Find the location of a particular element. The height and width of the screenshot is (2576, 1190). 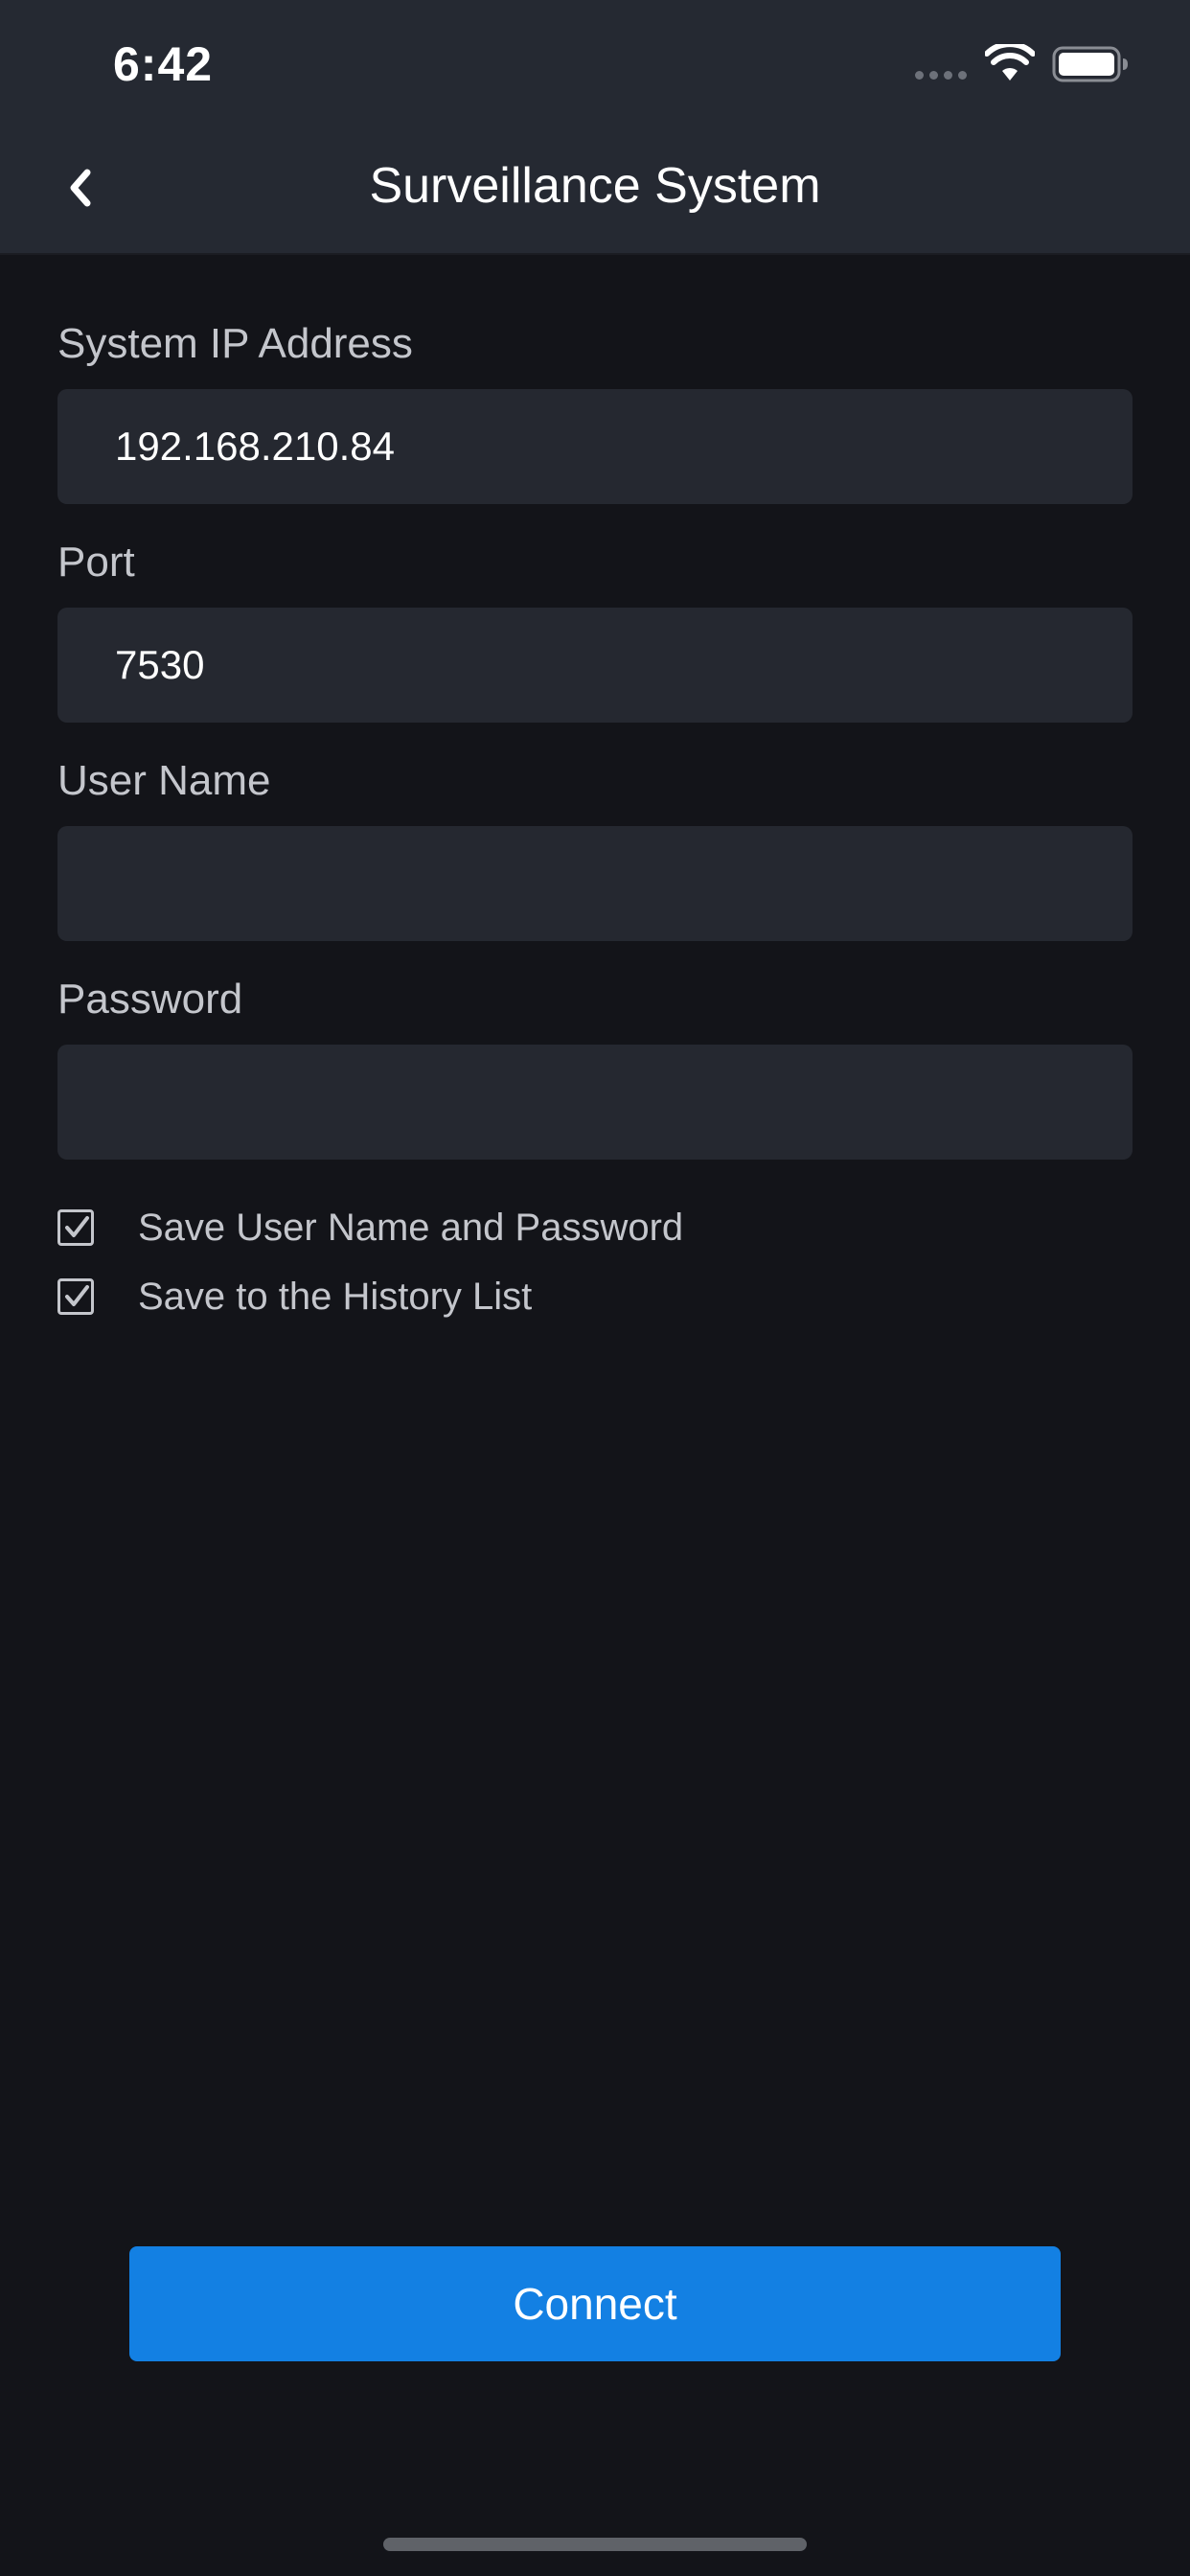

page-title: Surveillance System is located at coordinates (595, 186).